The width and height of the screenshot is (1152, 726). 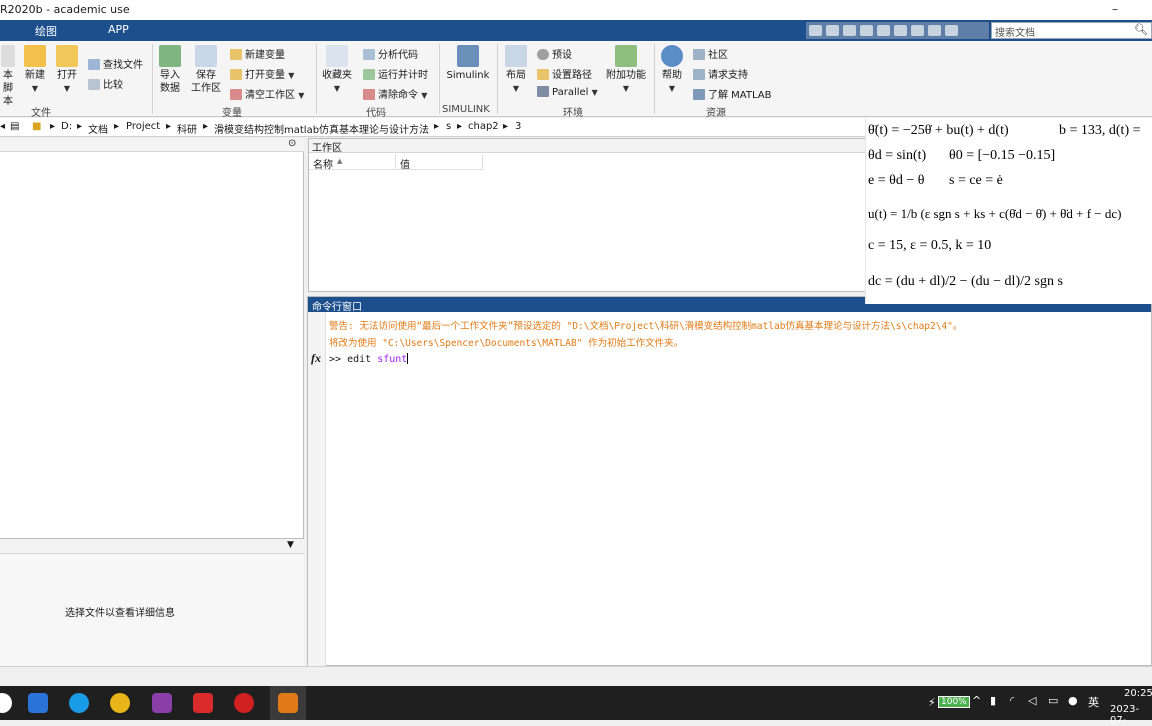 I want to click on breadcrumb-item: 滑模变结构控制matlab仿真基本理论与设计方法, so click(x=321, y=128).